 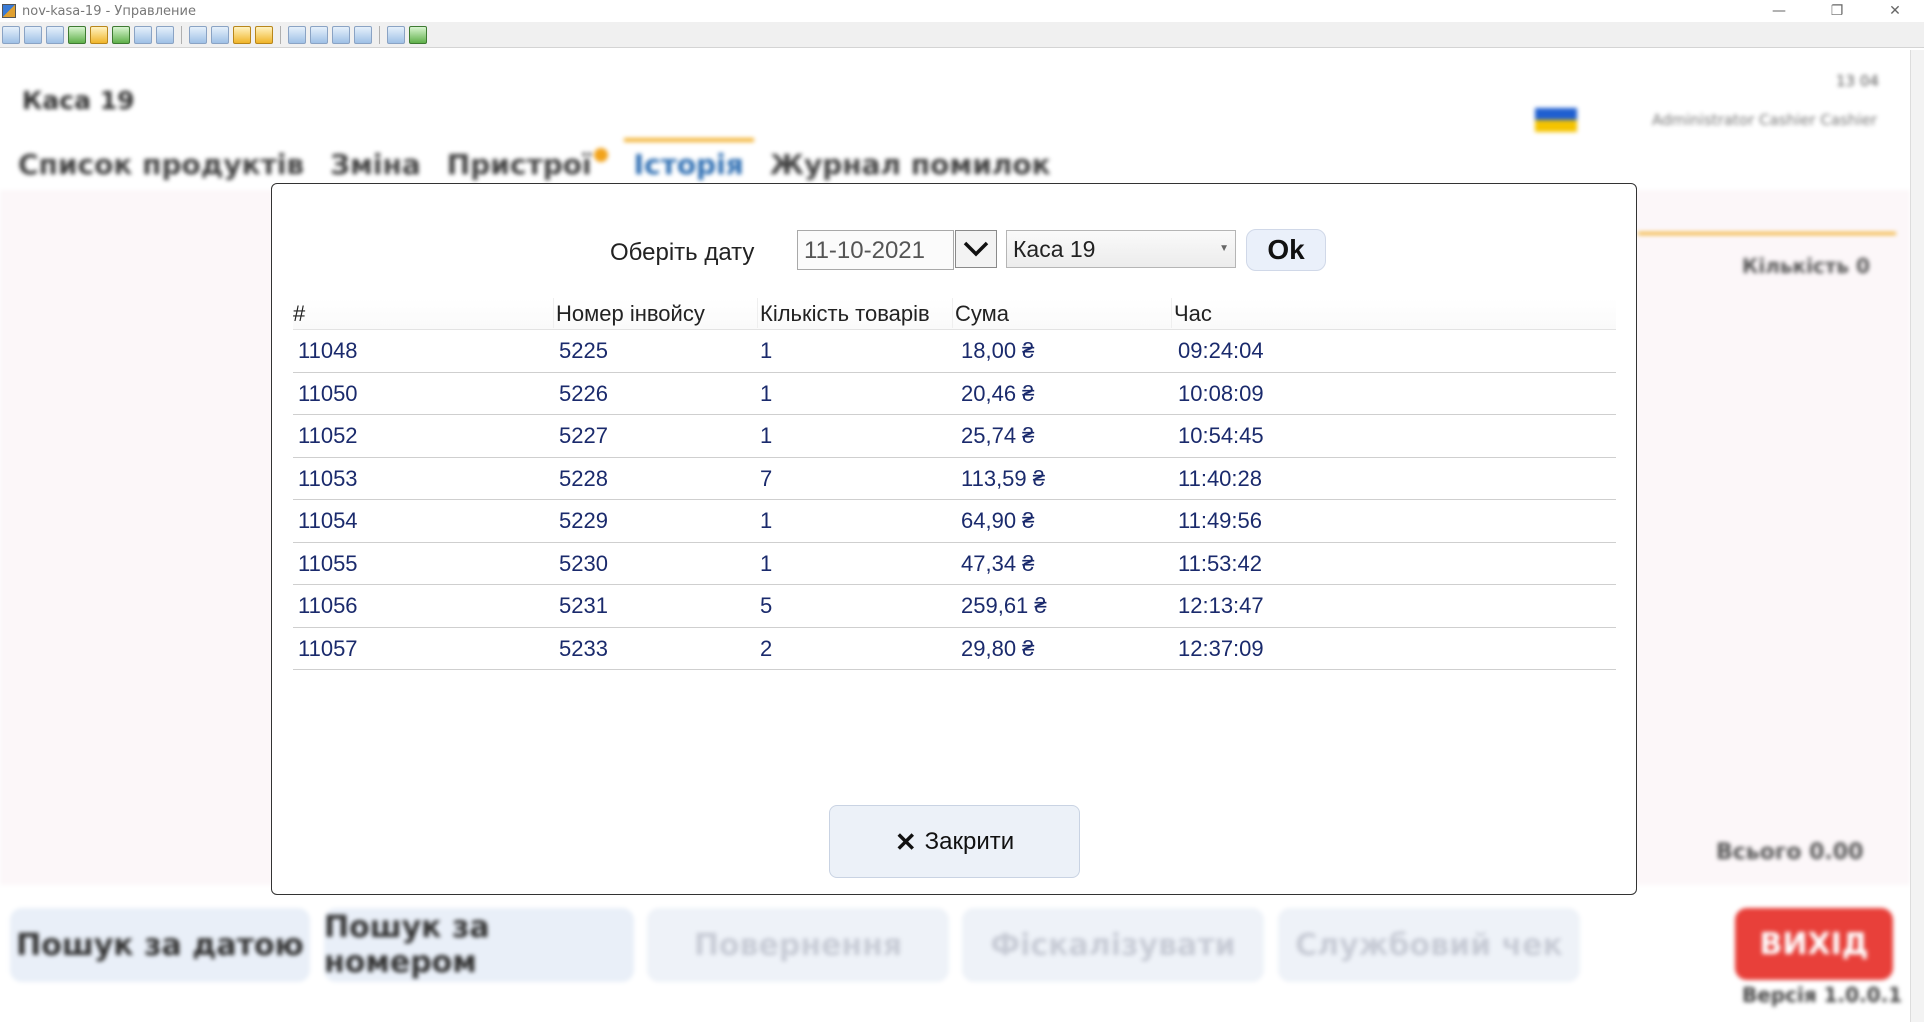 What do you see at coordinates (1779, 11) in the screenshot?
I see `minimize-icon: —` at bounding box center [1779, 11].